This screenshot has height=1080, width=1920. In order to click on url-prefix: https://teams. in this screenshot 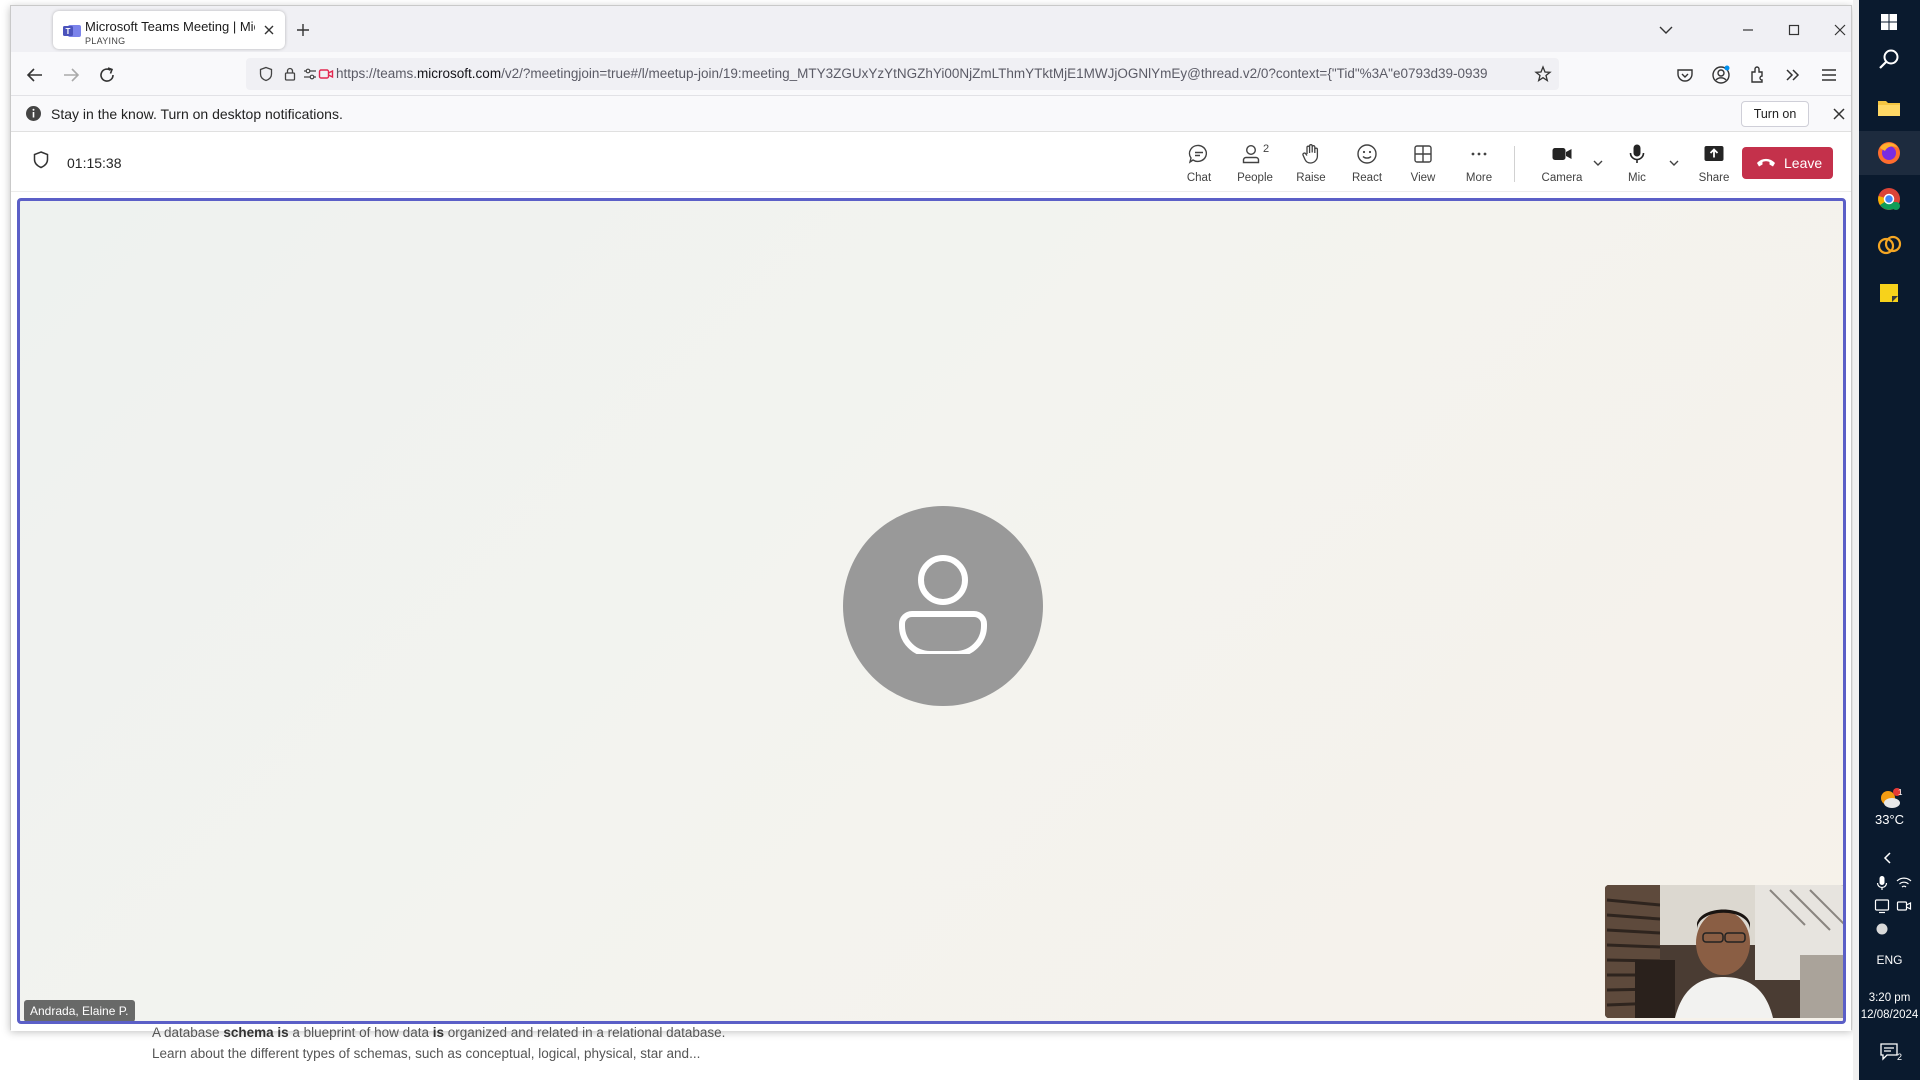, I will do `click(377, 73)`.